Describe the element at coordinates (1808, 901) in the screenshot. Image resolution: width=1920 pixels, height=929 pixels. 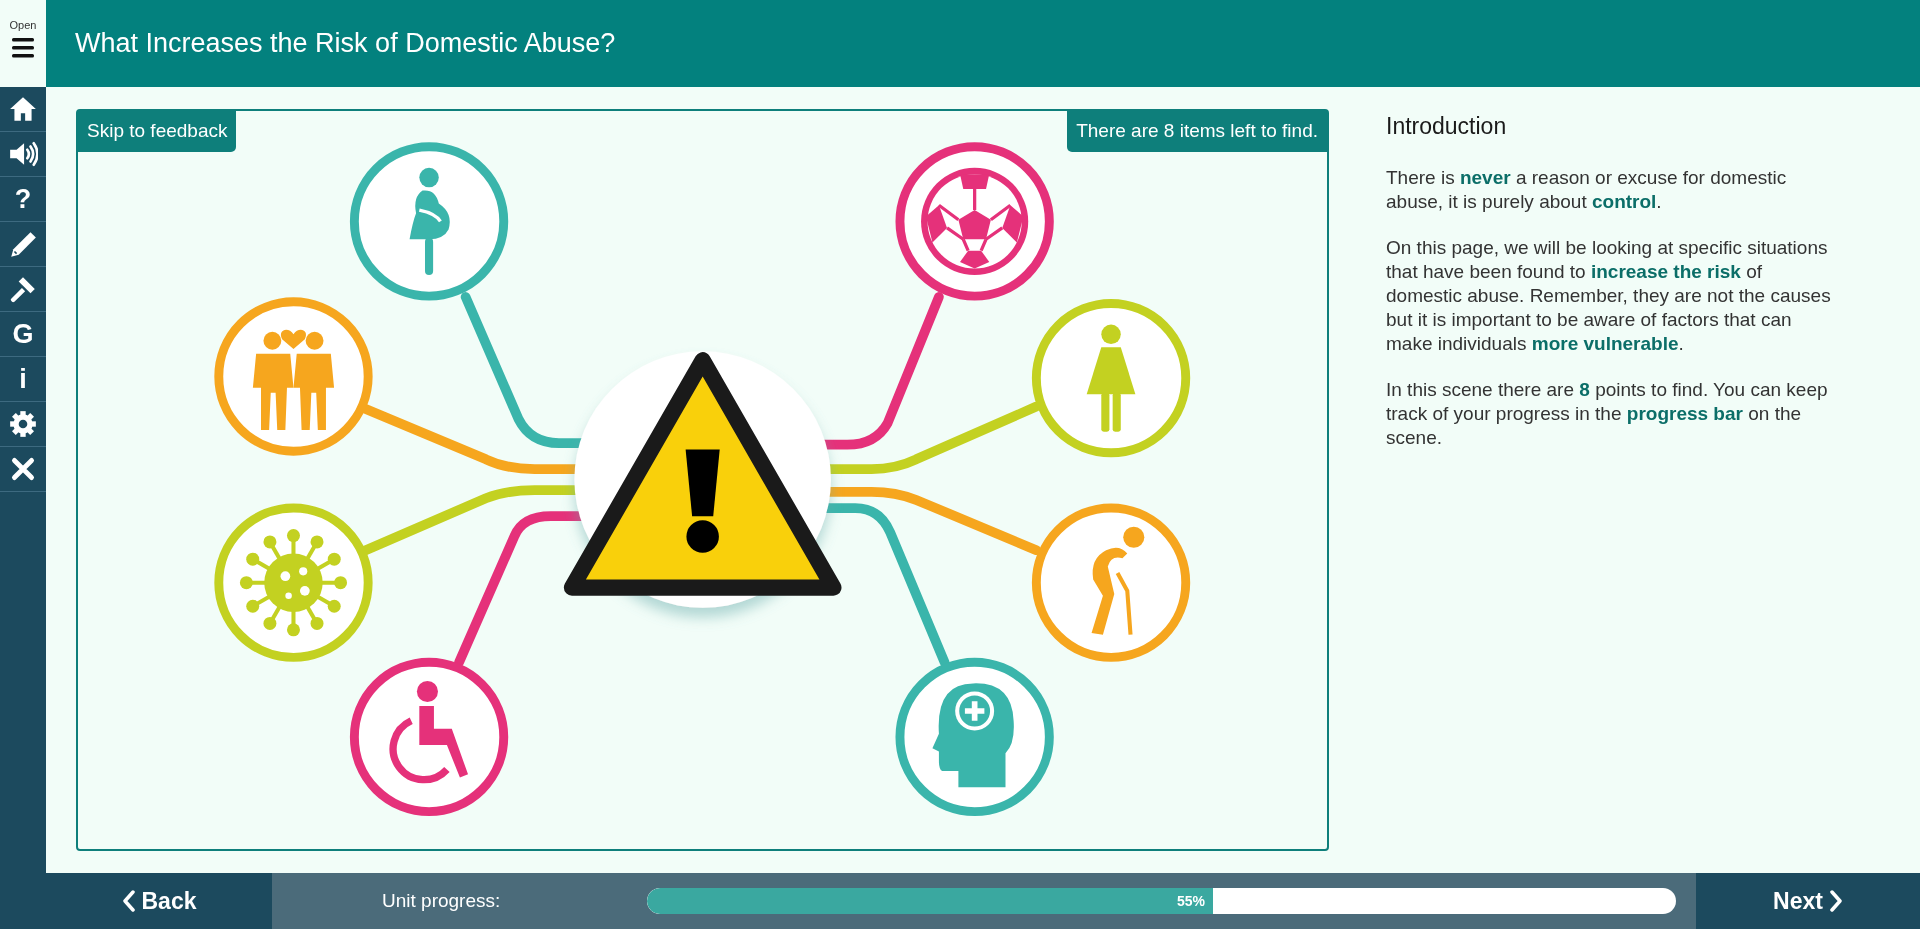
I see `next-button: Next` at that location.